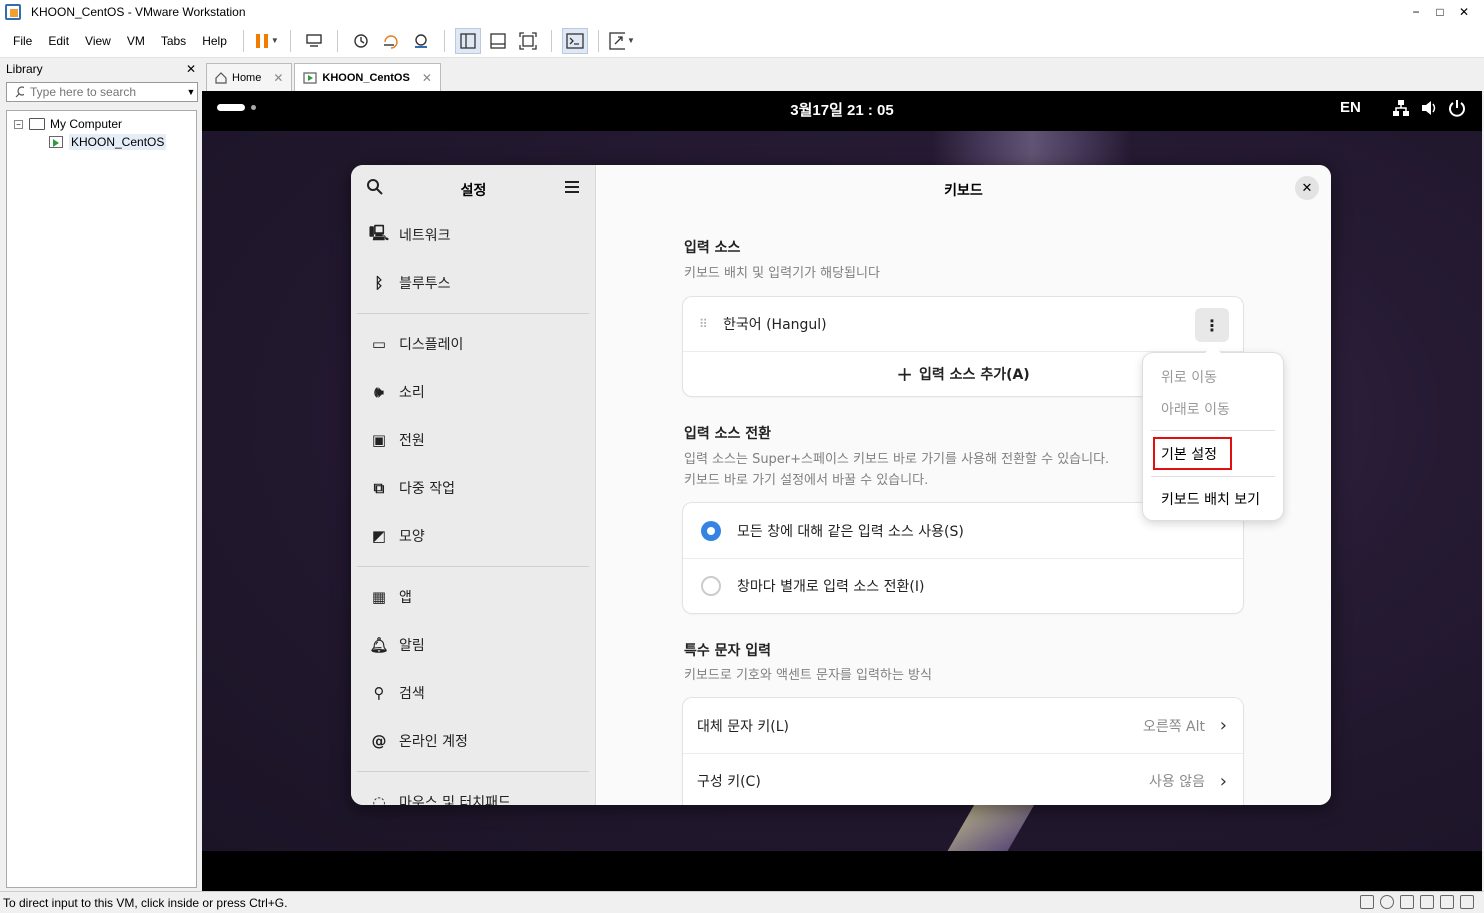 The height and width of the screenshot is (913, 1484). I want to click on sidebar-item-appearance: ◩ 모양, so click(473, 536).